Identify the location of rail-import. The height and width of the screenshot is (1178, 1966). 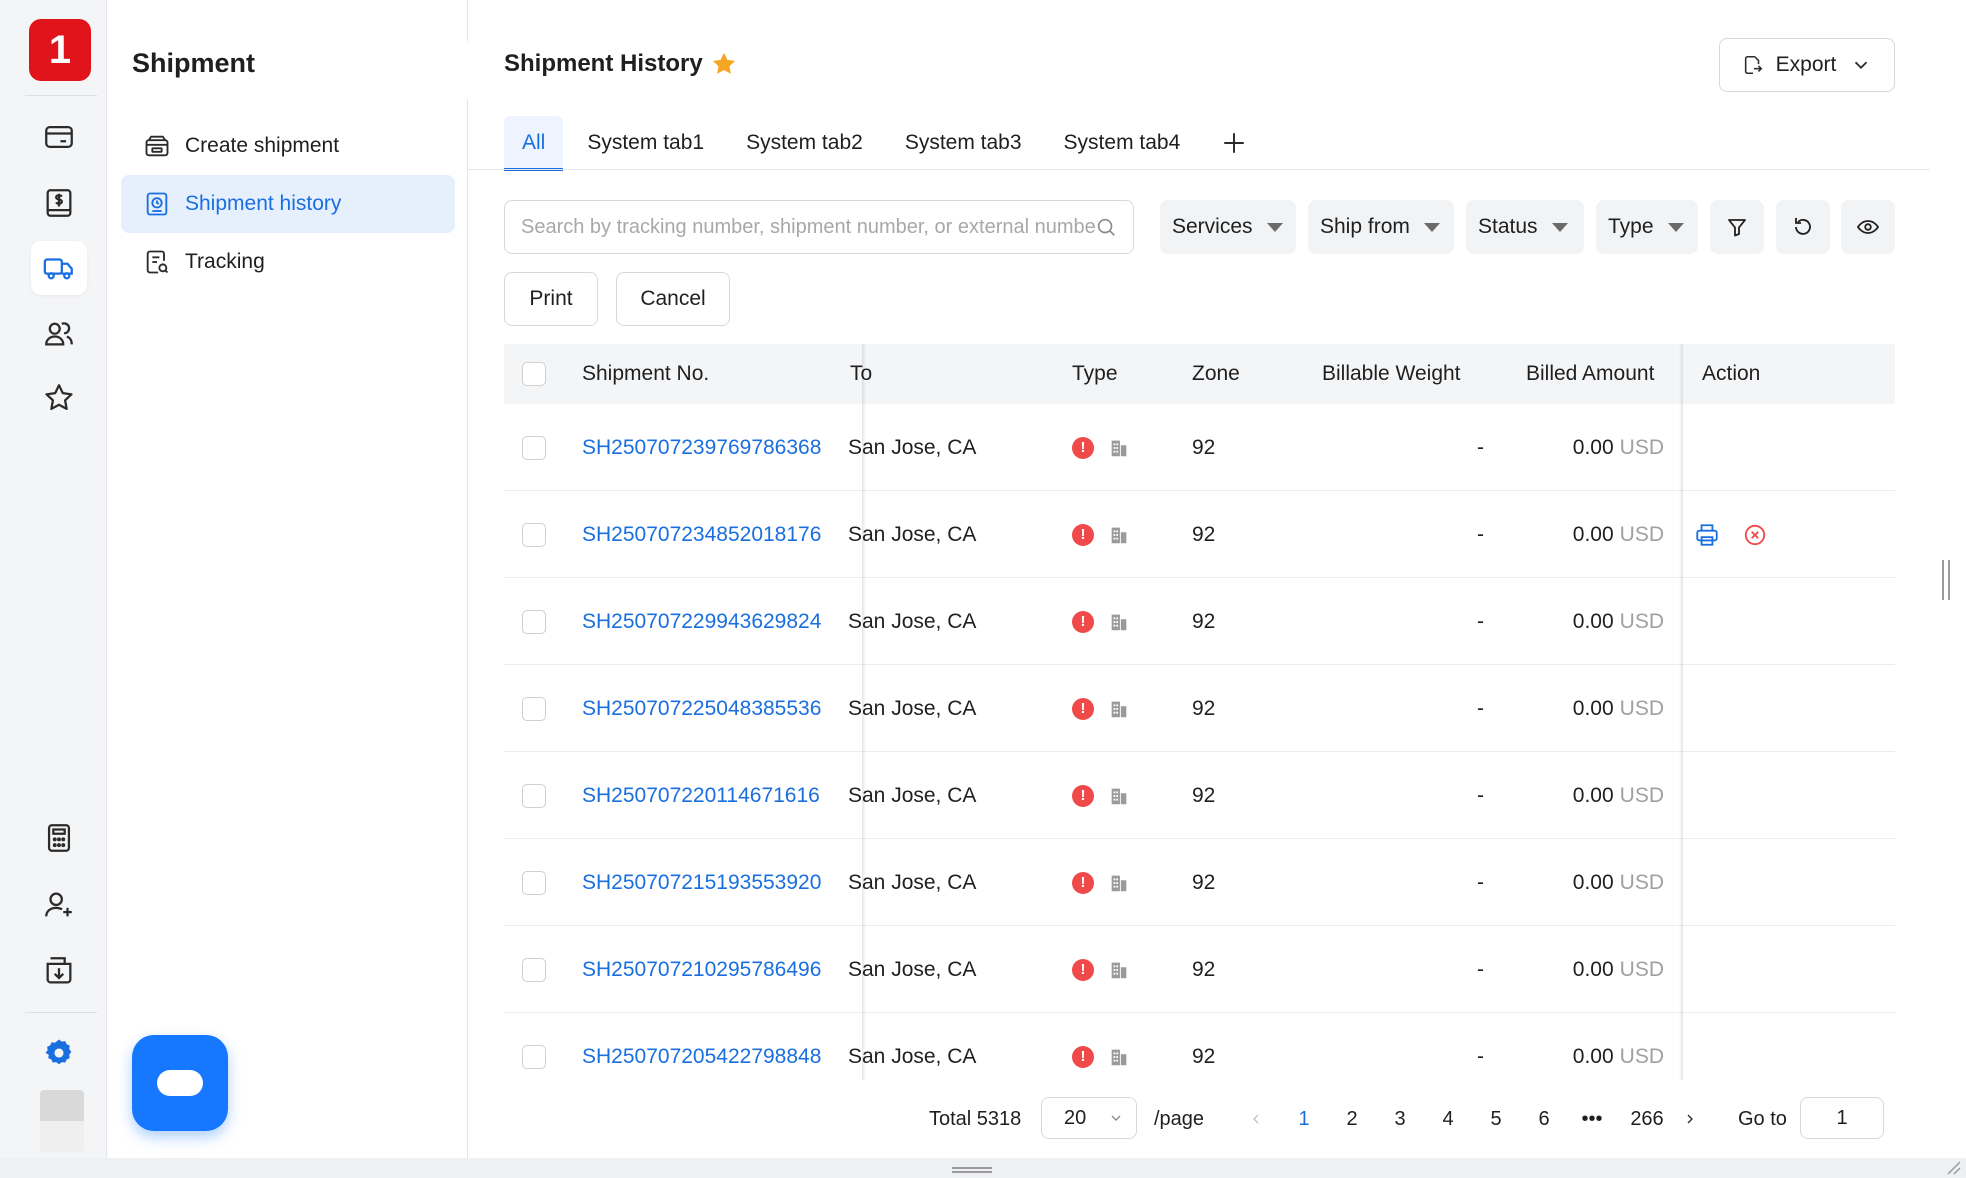
(59, 971).